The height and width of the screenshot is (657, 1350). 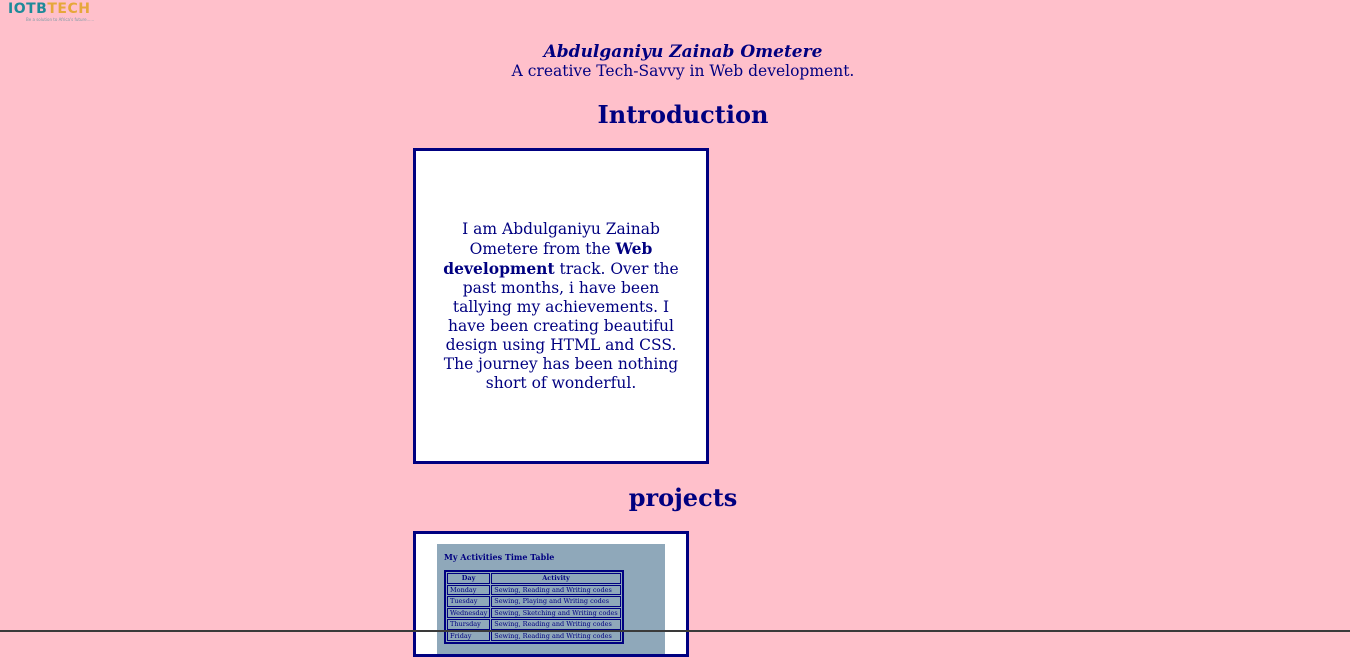 What do you see at coordinates (28, 9) in the screenshot?
I see `logo-iot-text: IOTB` at bounding box center [28, 9].